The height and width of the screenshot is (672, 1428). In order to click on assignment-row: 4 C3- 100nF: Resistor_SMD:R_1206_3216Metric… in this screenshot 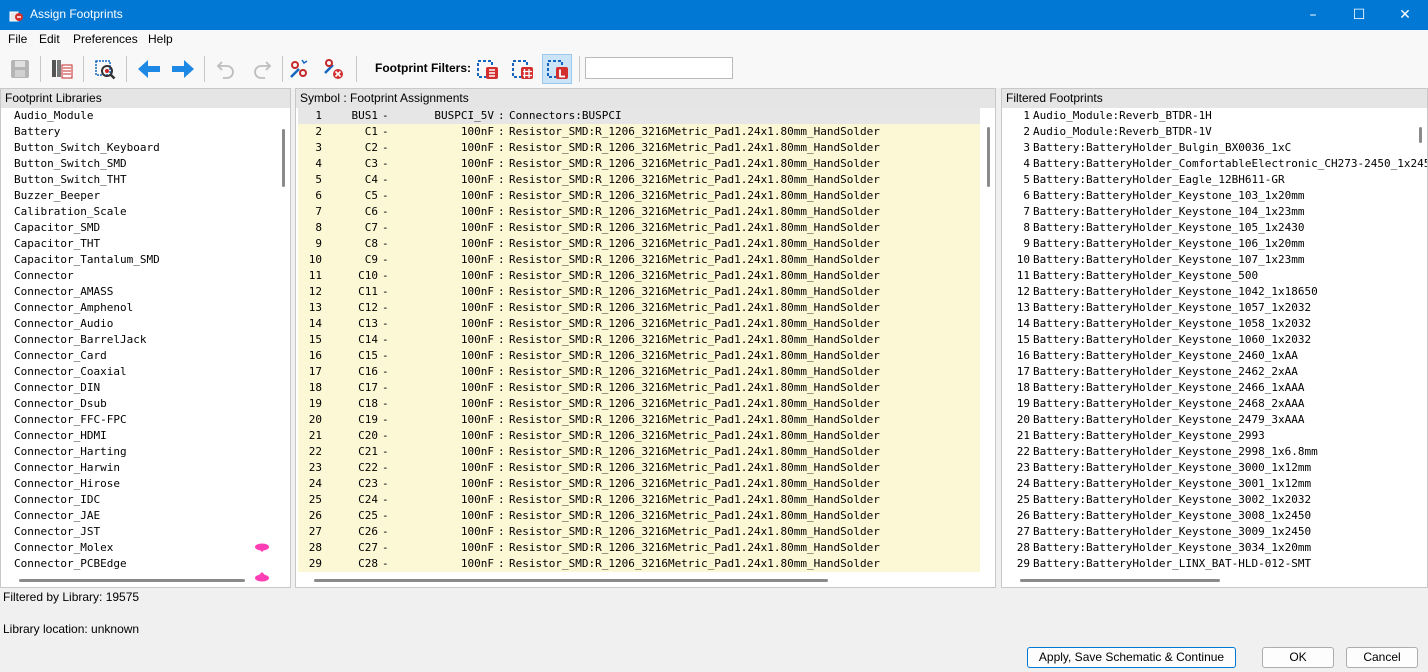, I will do `click(639, 164)`.